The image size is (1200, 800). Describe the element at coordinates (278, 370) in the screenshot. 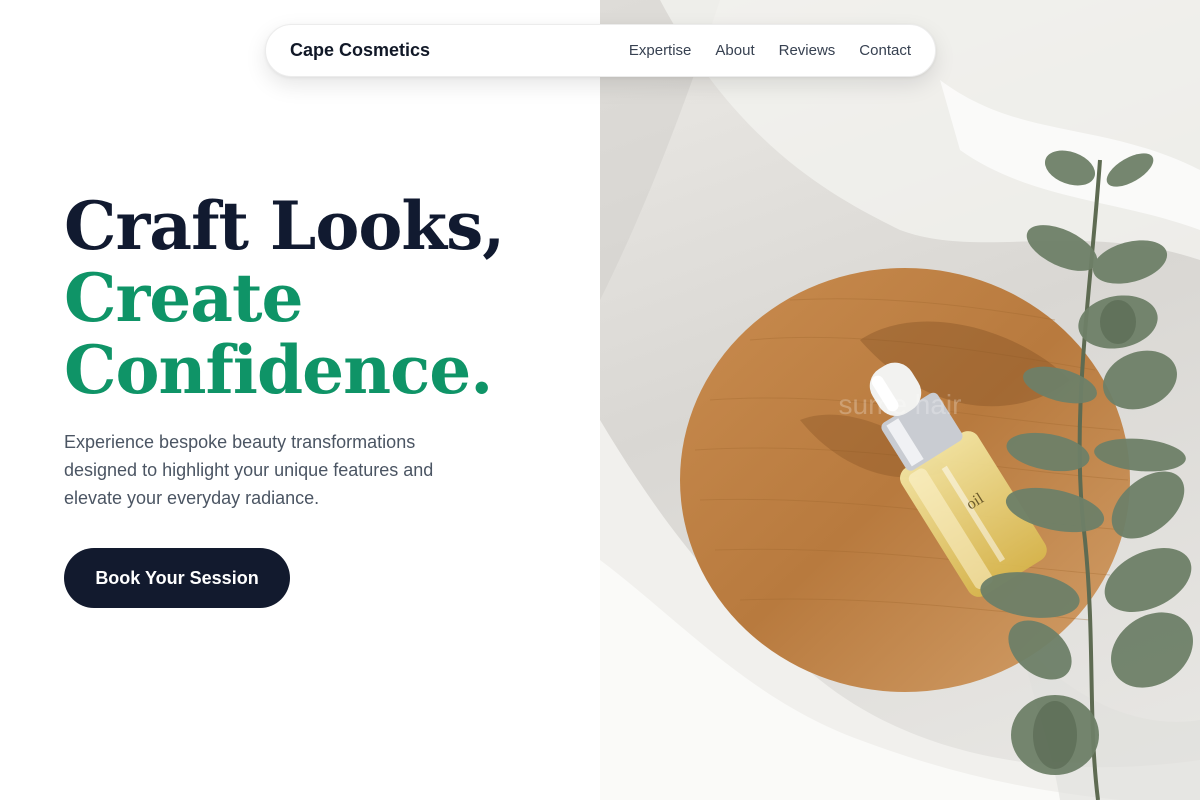

I see `headline-line-3: Confidence.` at that location.